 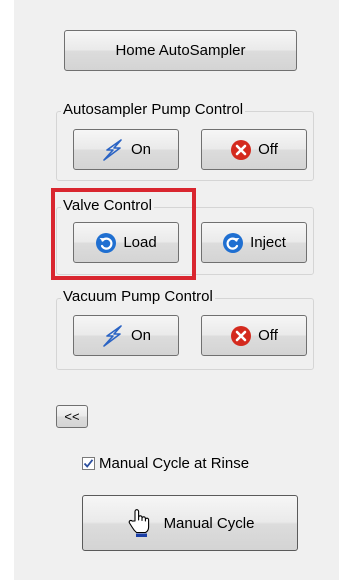 I want to click on autosampler-pump-off-label: Off, so click(x=268, y=149).